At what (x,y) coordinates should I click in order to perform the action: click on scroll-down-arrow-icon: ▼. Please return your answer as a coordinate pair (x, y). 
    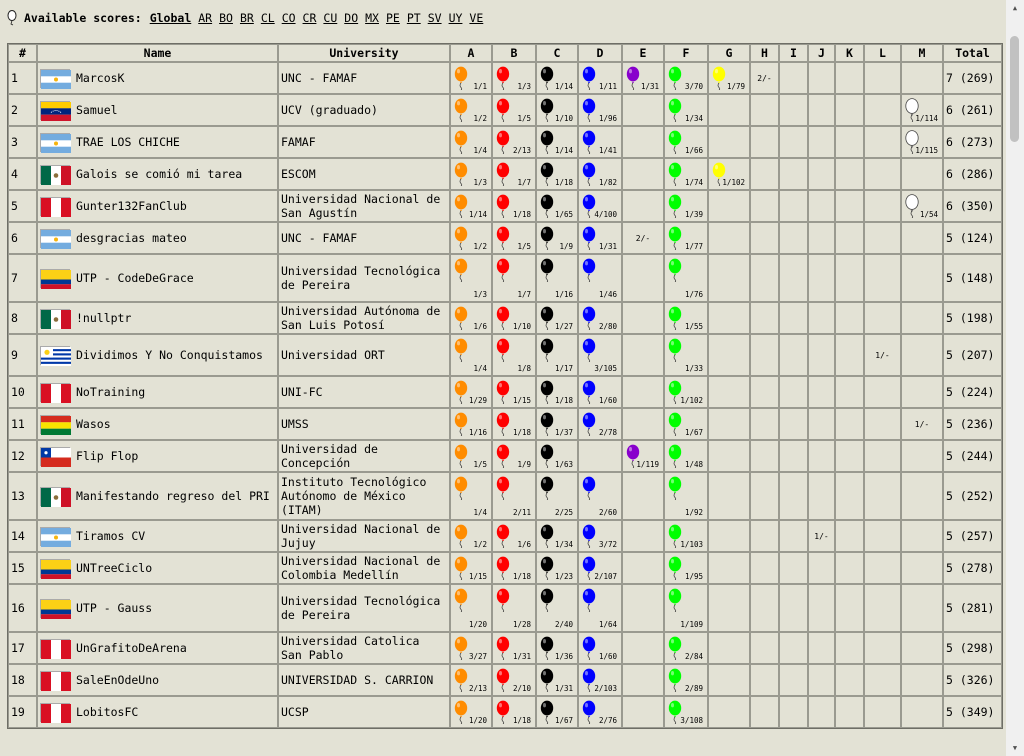
    Looking at the image, I should click on (1015, 748).